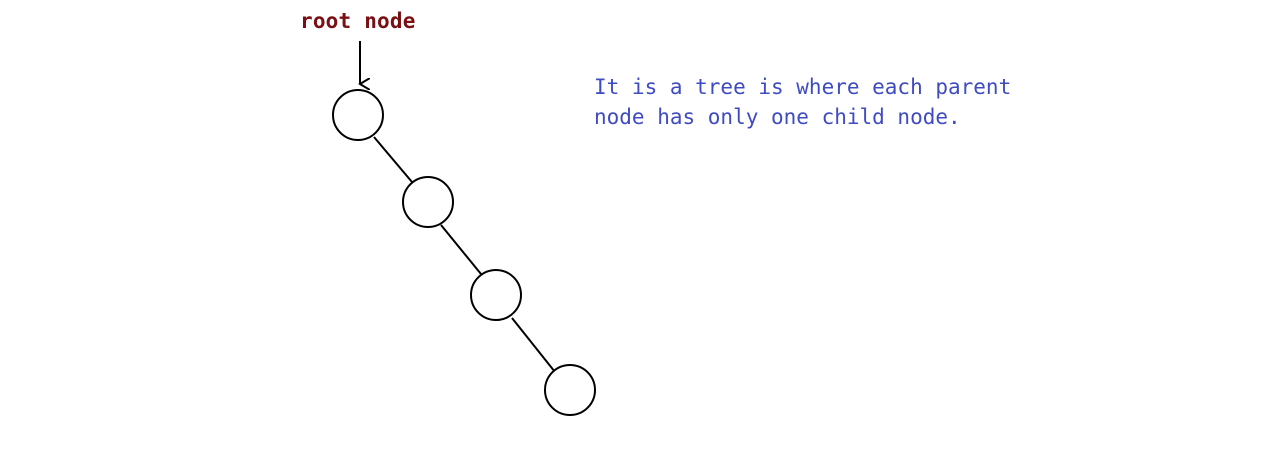  Describe the element at coordinates (358, 115) in the screenshot. I see `tree-node-root` at that location.